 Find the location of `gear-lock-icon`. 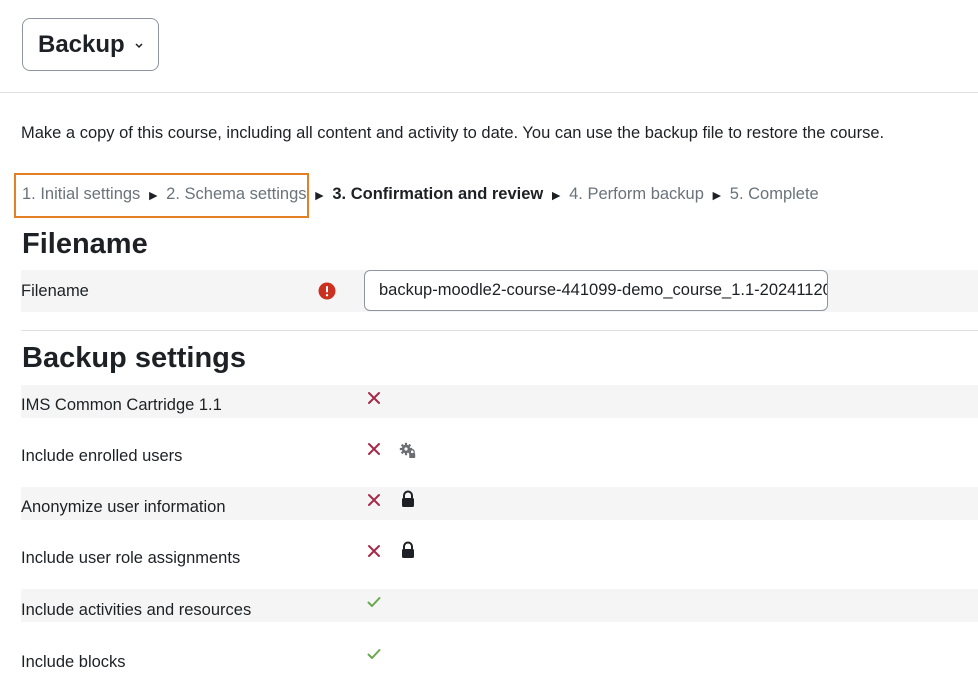

gear-lock-icon is located at coordinates (407, 450).